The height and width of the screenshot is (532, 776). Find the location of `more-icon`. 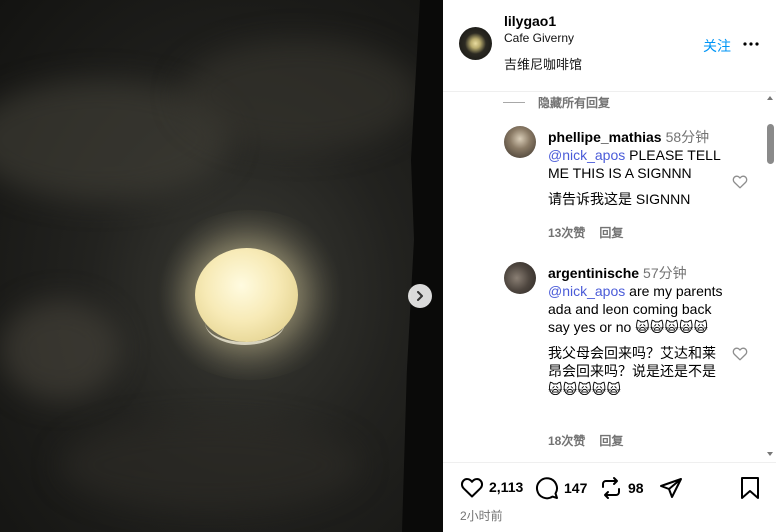

more-icon is located at coordinates (751, 44).